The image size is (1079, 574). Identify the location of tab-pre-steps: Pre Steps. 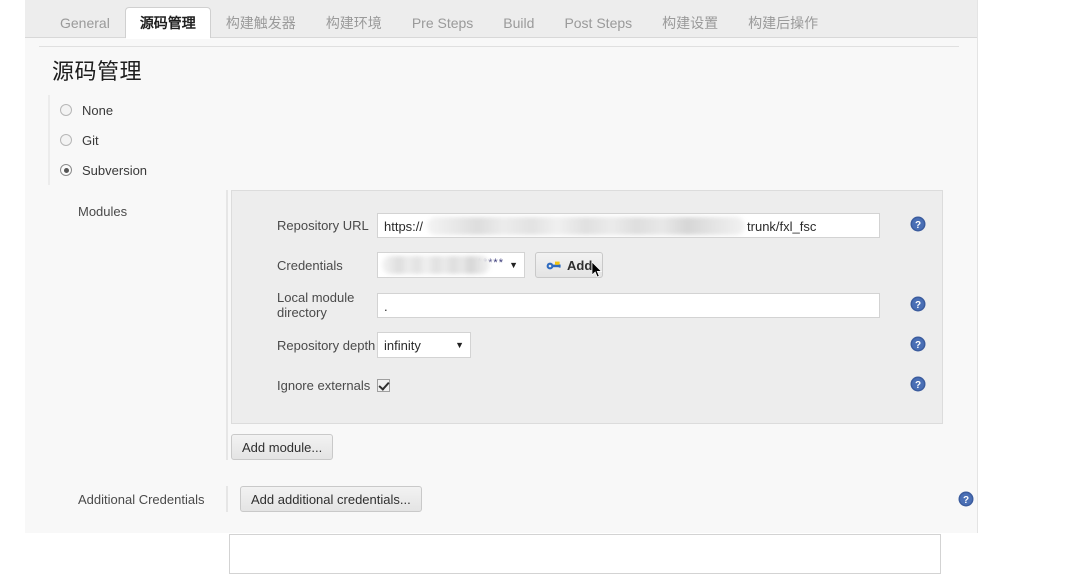
(442, 22).